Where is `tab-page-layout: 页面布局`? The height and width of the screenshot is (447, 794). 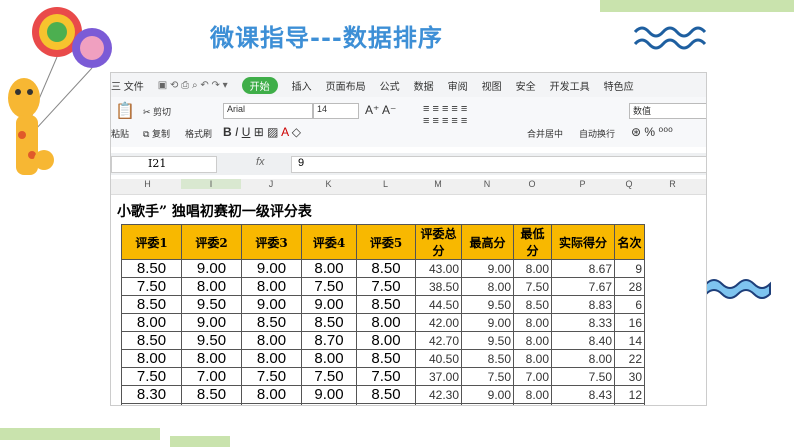 tab-page-layout: 页面布局 is located at coordinates (346, 85).